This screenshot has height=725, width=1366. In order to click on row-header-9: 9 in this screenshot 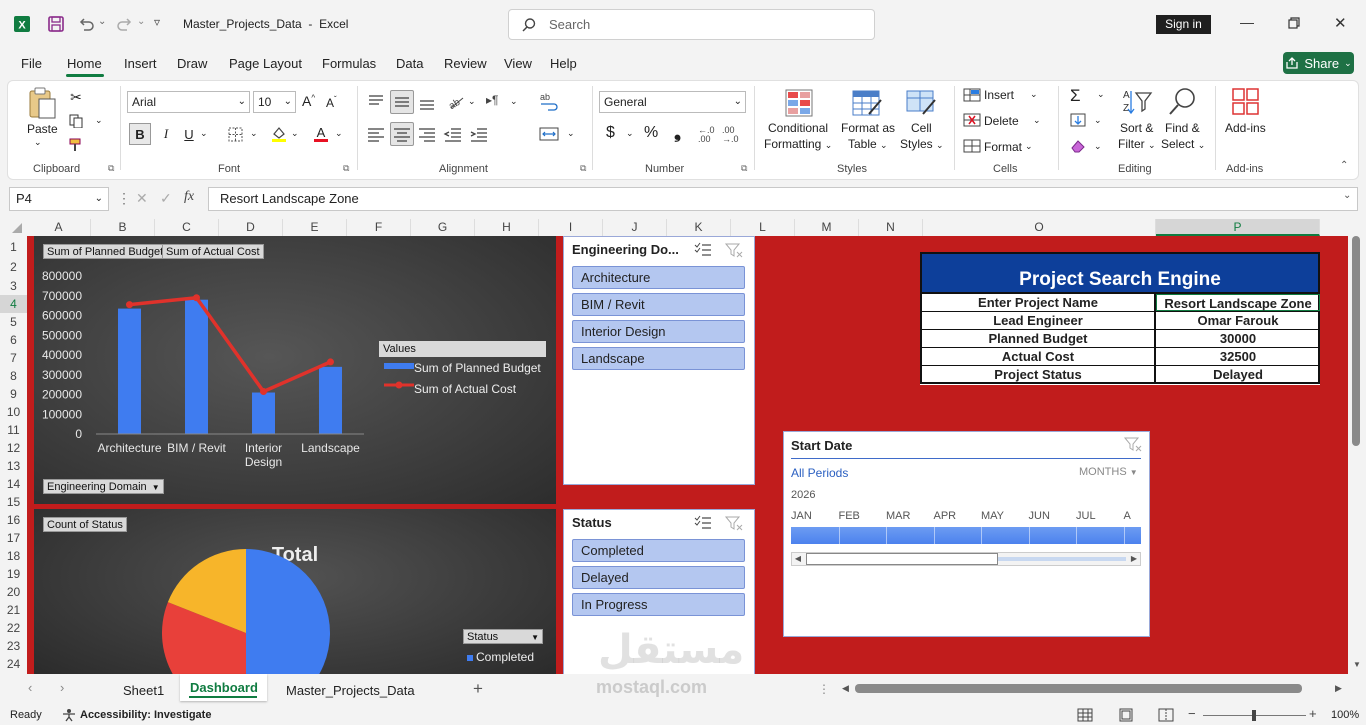, I will do `click(13, 394)`.